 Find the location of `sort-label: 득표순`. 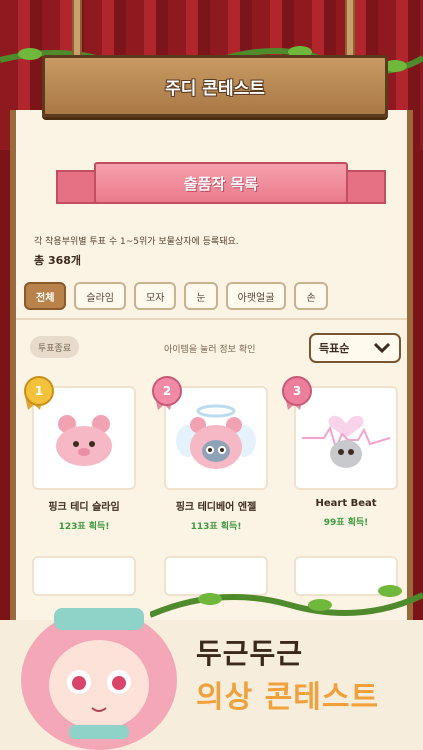

sort-label: 득표순 is located at coordinates (334, 348).